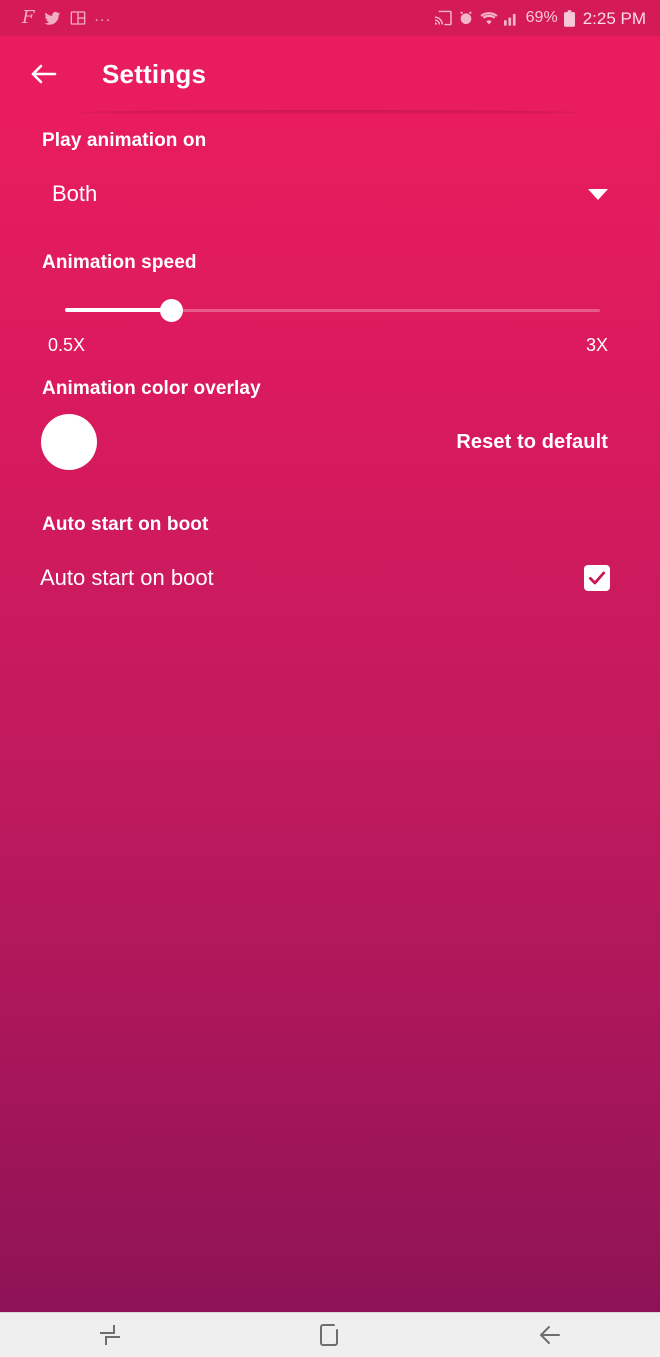 This screenshot has height=1357, width=660. Describe the element at coordinates (28, 17) in the screenshot. I see `facebook-messenger-icon: F` at that location.